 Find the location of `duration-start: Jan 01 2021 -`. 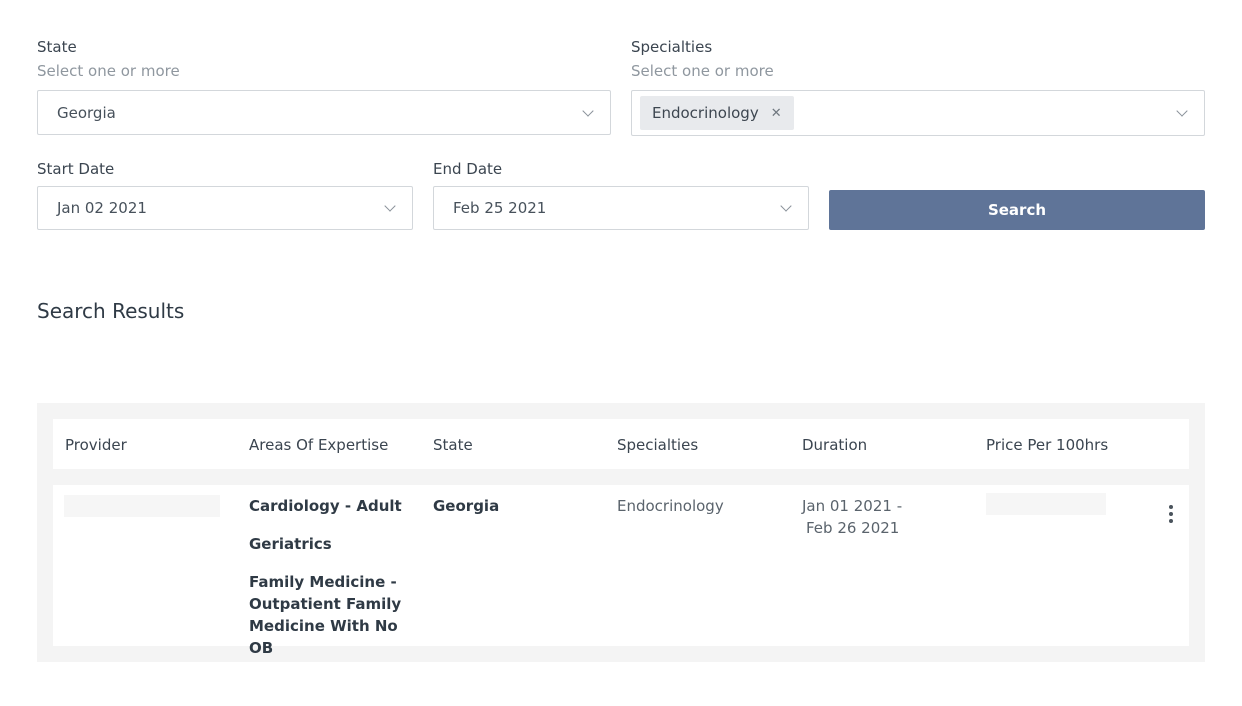

duration-start: Jan 01 2021 - is located at coordinates (852, 506).